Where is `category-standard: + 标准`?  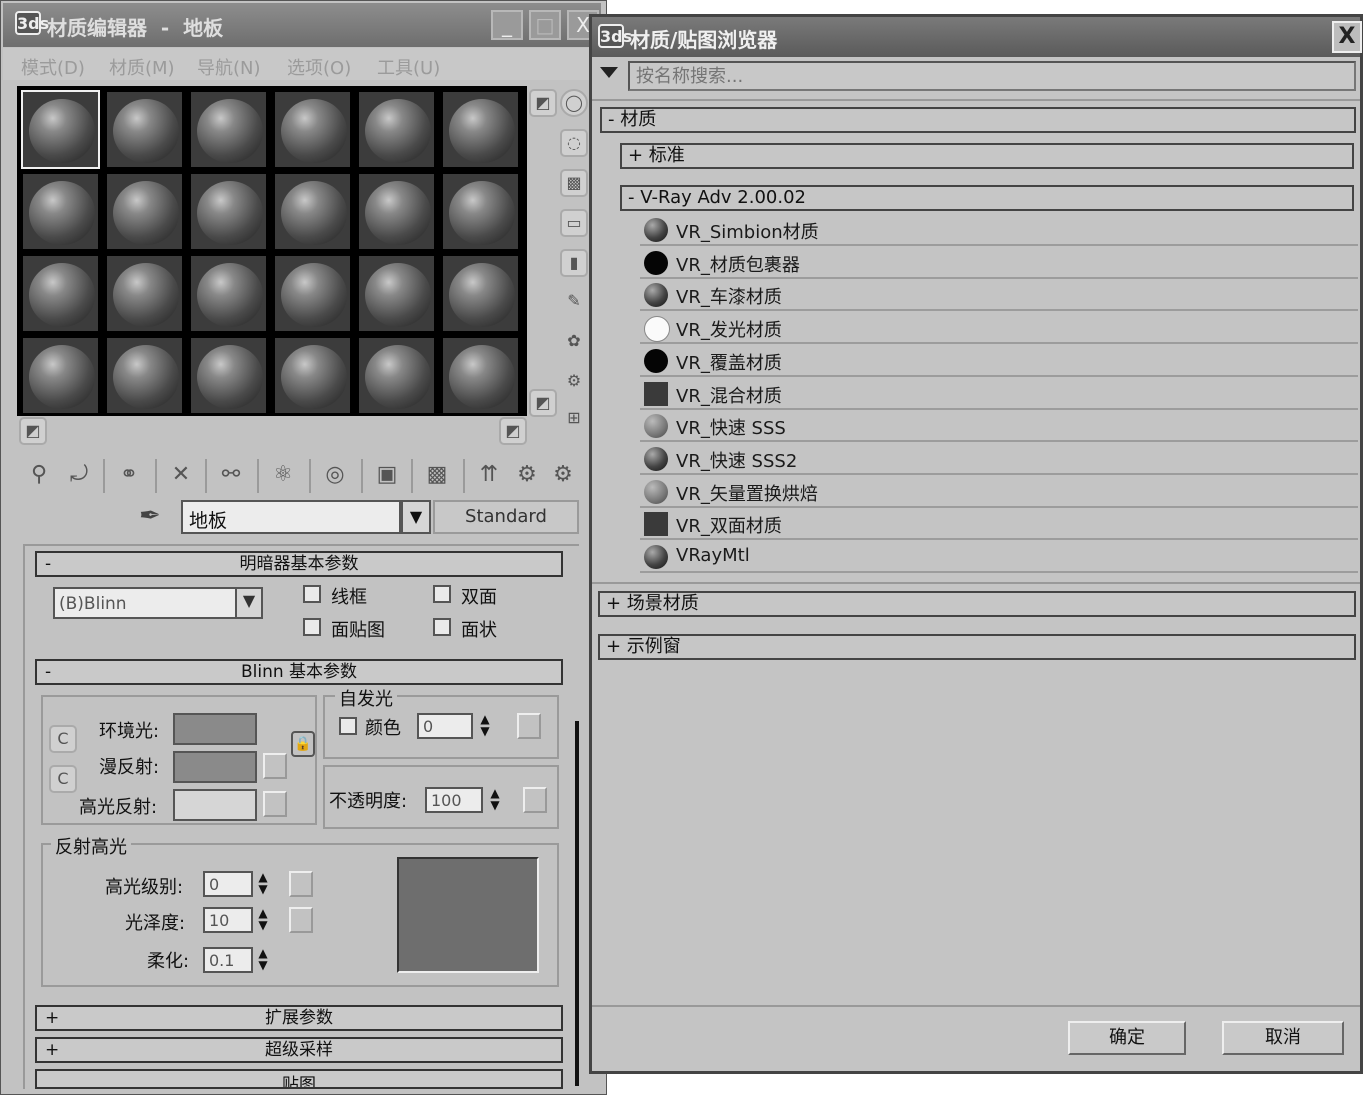 category-standard: + 标准 is located at coordinates (987, 156).